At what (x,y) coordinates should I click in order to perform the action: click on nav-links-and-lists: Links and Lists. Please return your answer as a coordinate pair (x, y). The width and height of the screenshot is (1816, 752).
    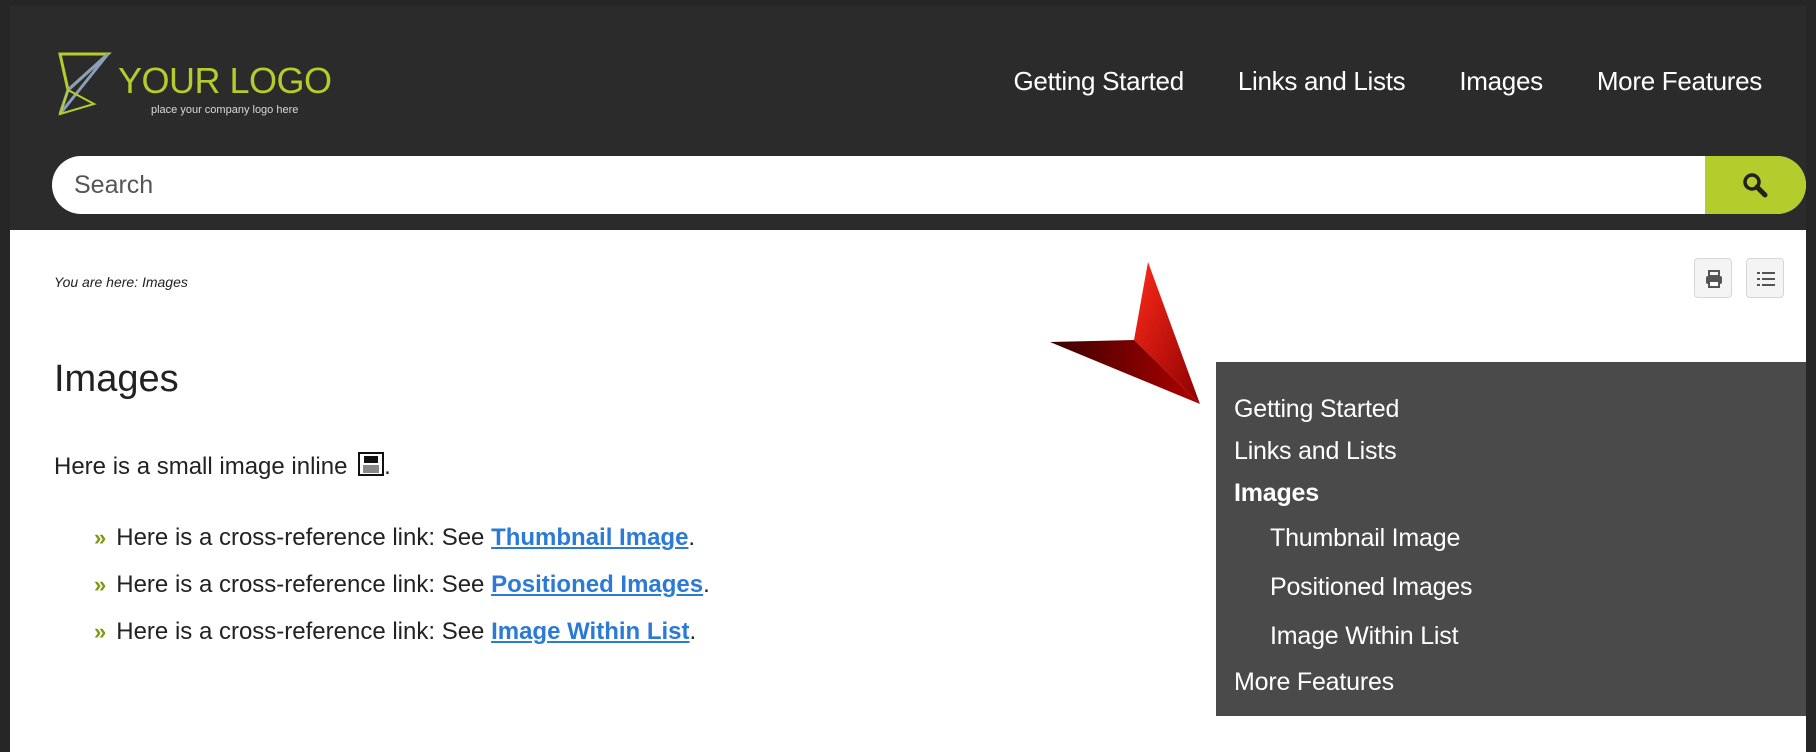
    Looking at the image, I should click on (1322, 81).